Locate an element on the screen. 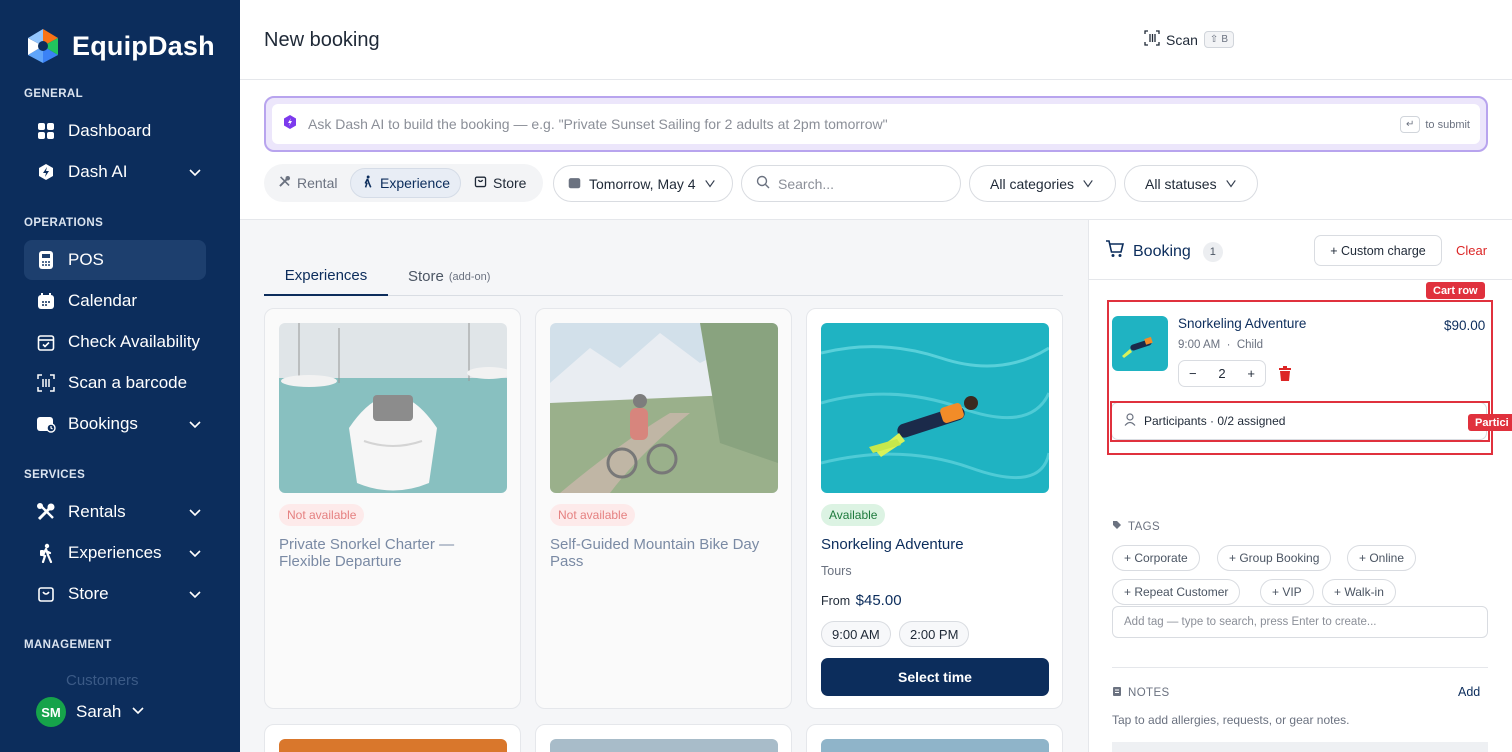 The image size is (1512, 752). equipdash-logo-icon is located at coordinates (43, 46).